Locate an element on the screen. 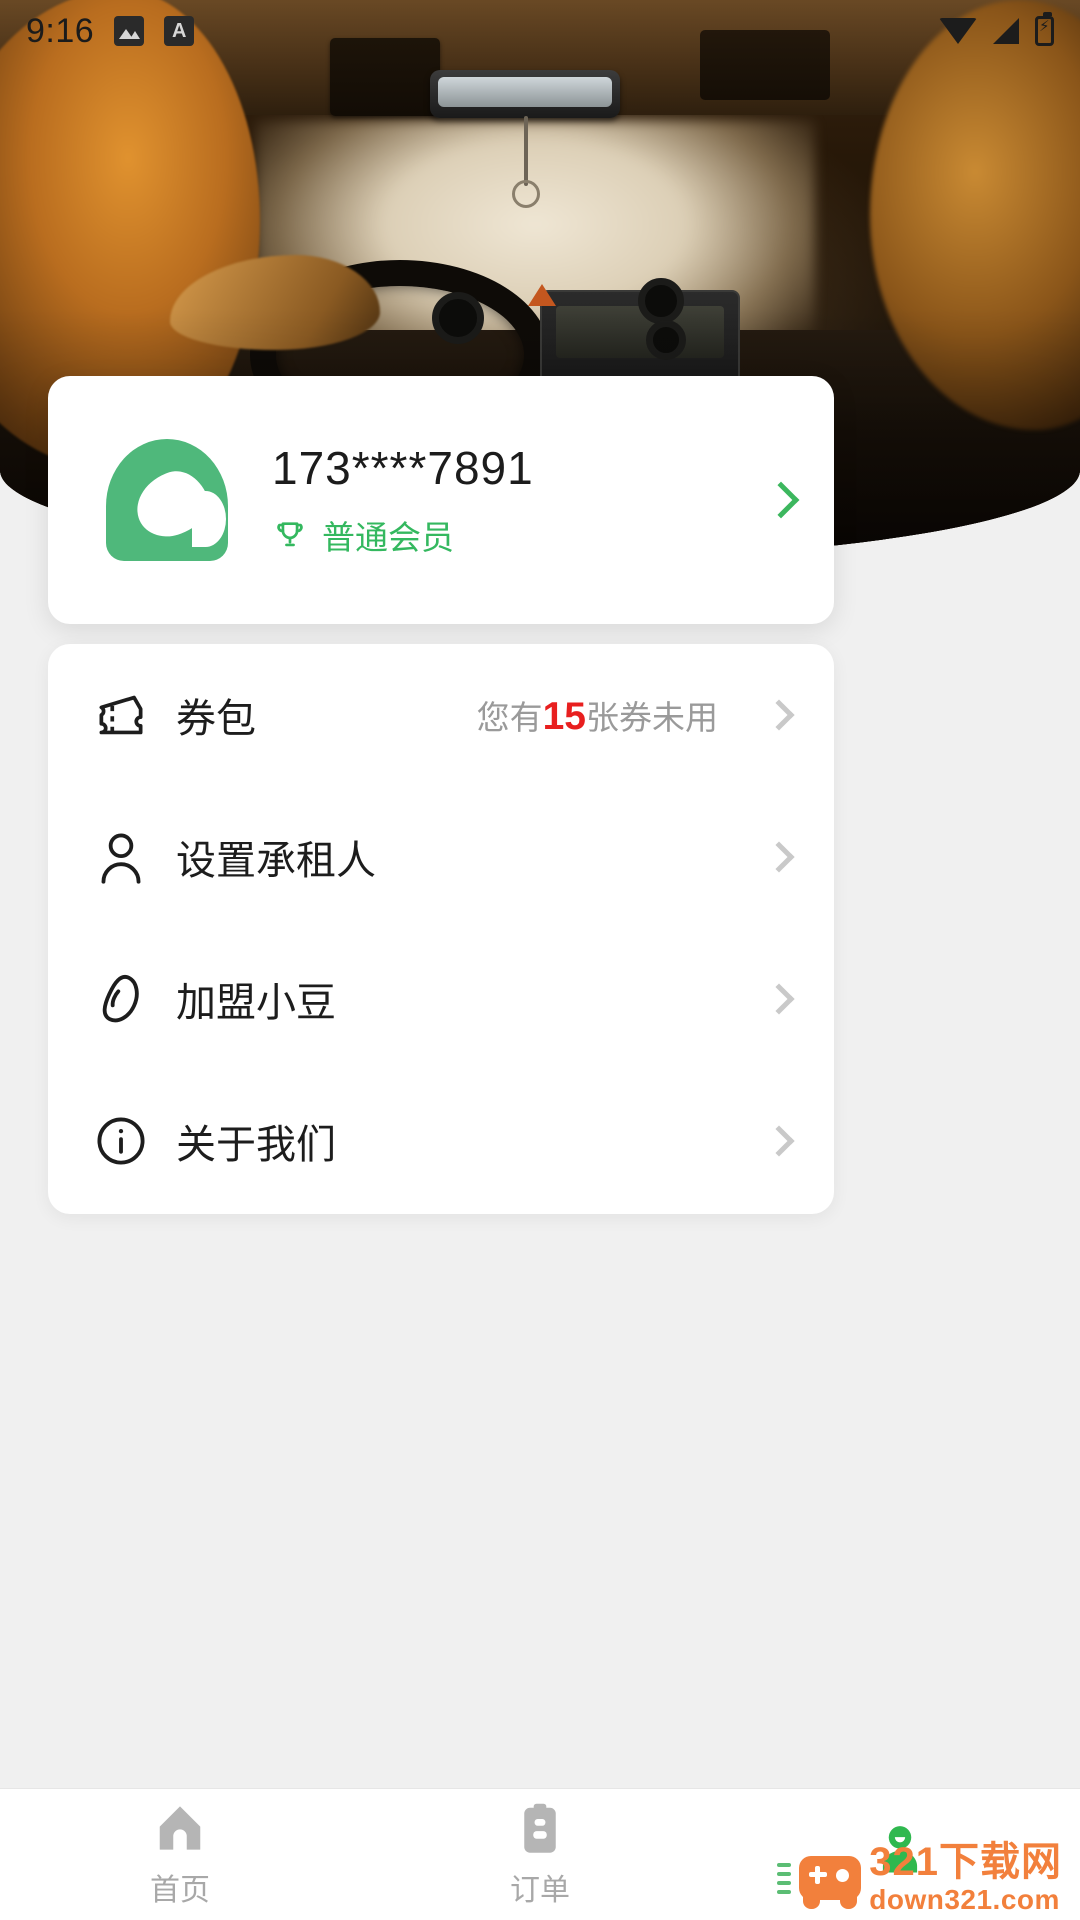  profile-card: 173****7891 普通会员 is located at coordinates (441, 500).